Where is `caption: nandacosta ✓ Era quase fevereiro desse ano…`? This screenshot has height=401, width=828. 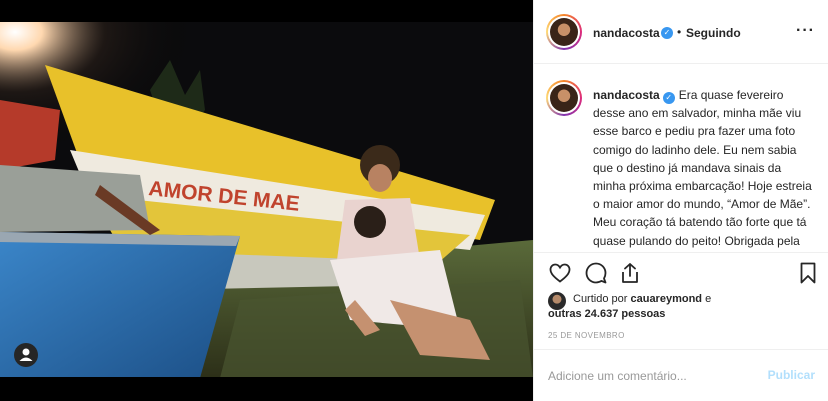
caption: nandacosta ✓ Era quase fevereiro desse ano… is located at coordinates (705, 169).